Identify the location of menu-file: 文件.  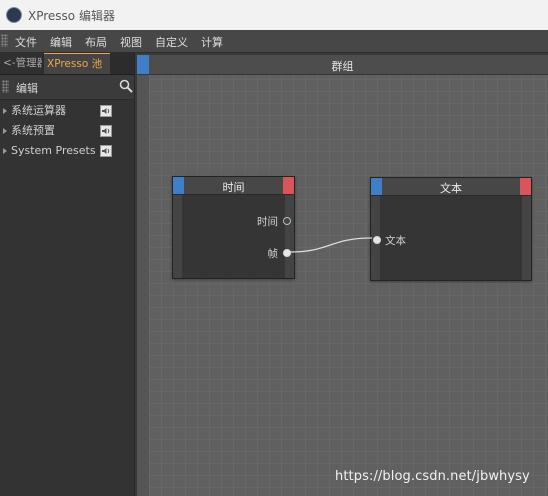
(26, 42).